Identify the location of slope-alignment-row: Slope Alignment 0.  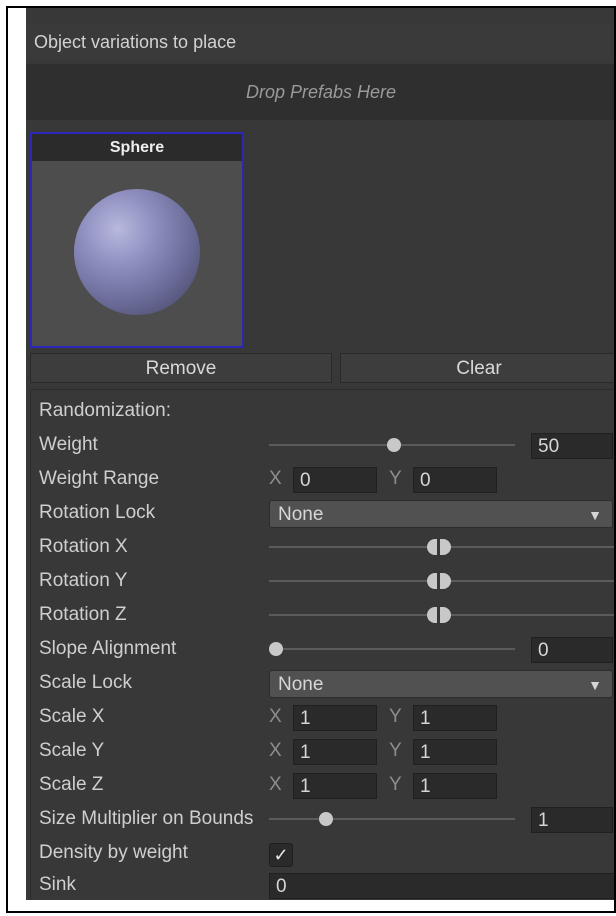
(322, 649).